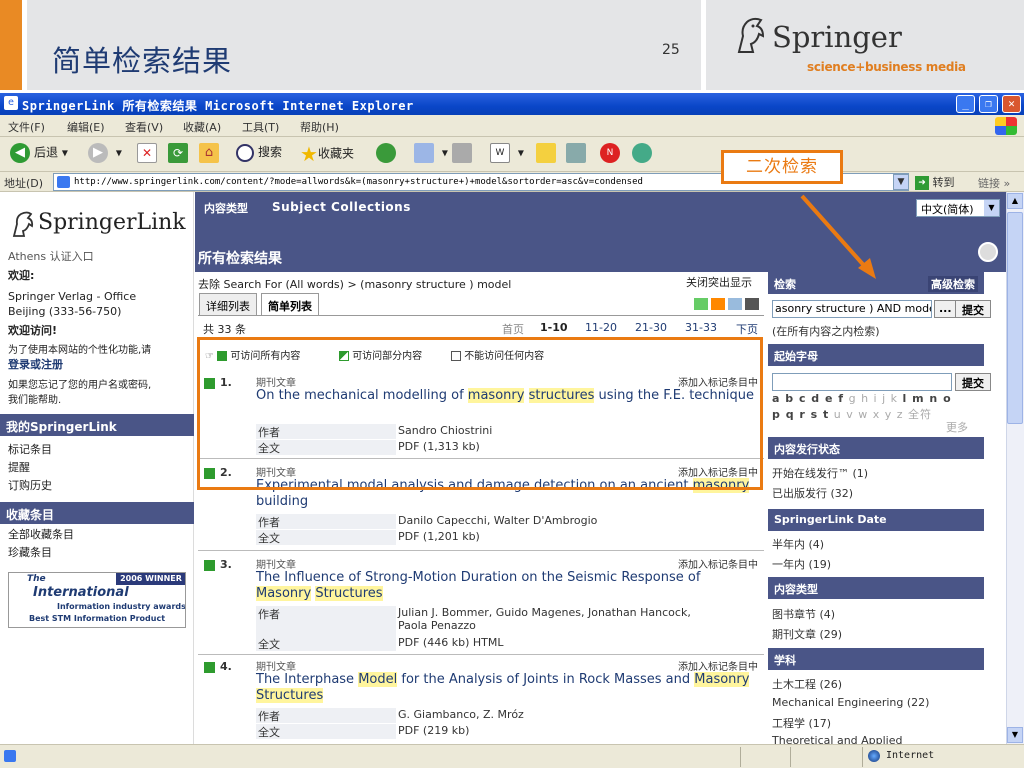  What do you see at coordinates (740, 757) in the screenshot?
I see `status-divider` at bounding box center [740, 757].